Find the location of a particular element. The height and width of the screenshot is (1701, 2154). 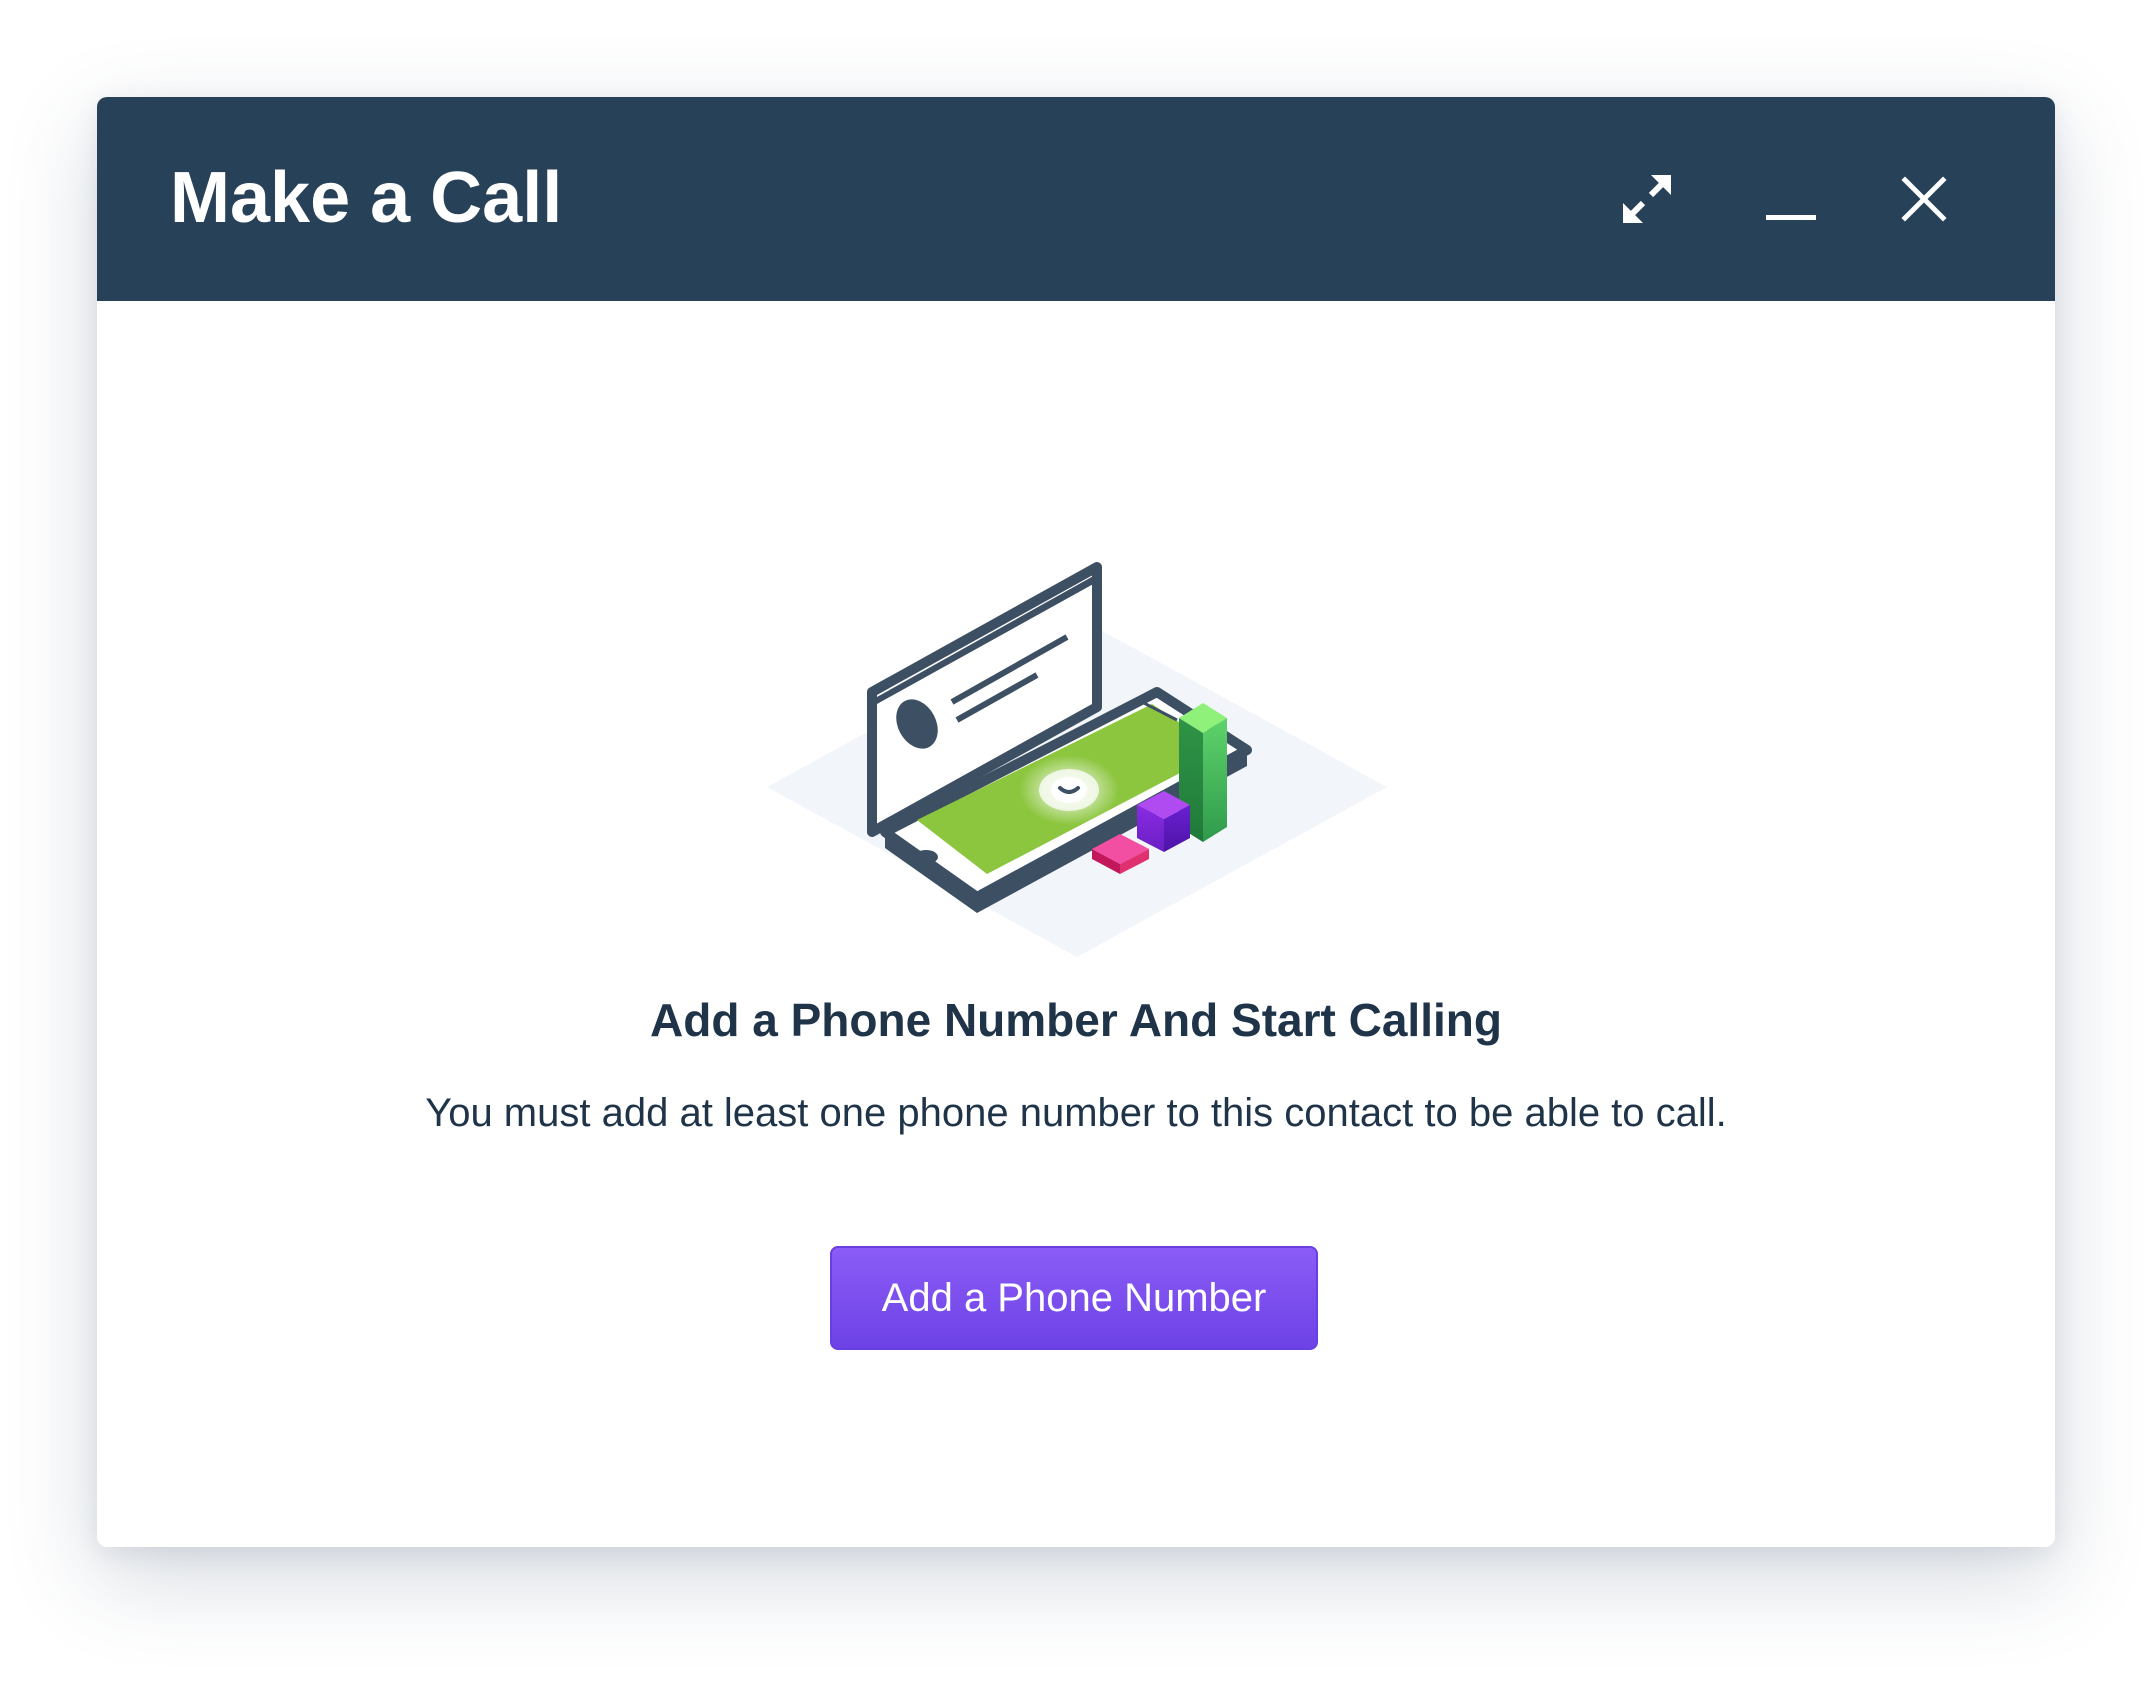

expand-arrows-icon is located at coordinates (1647, 199).